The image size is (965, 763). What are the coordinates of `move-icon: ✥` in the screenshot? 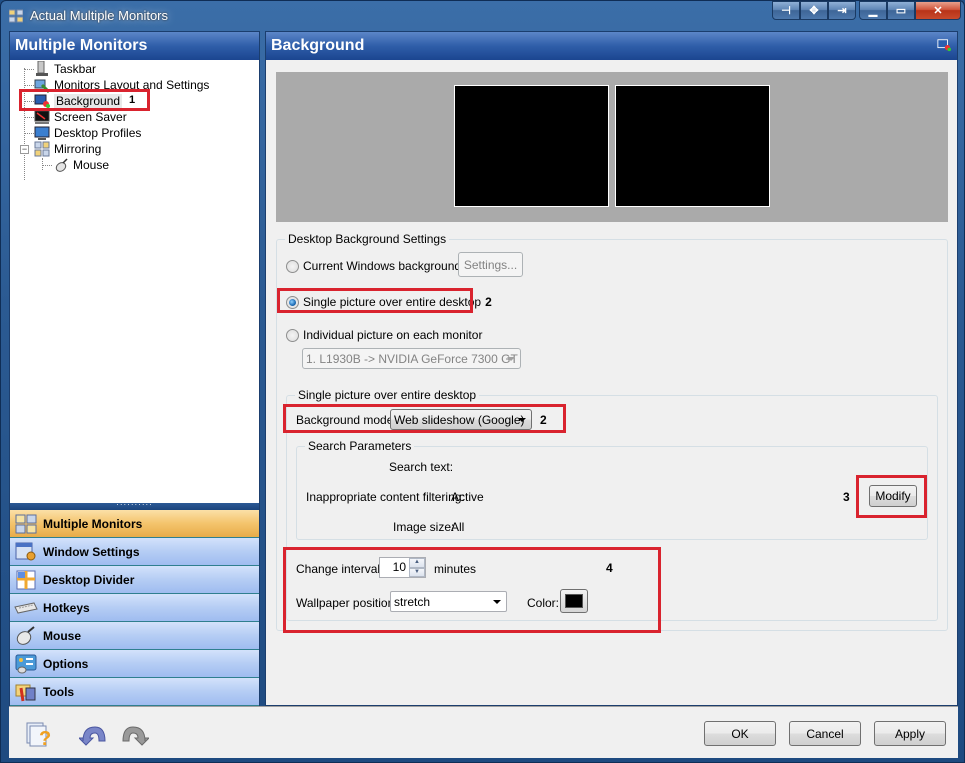 It's located at (814, 11).